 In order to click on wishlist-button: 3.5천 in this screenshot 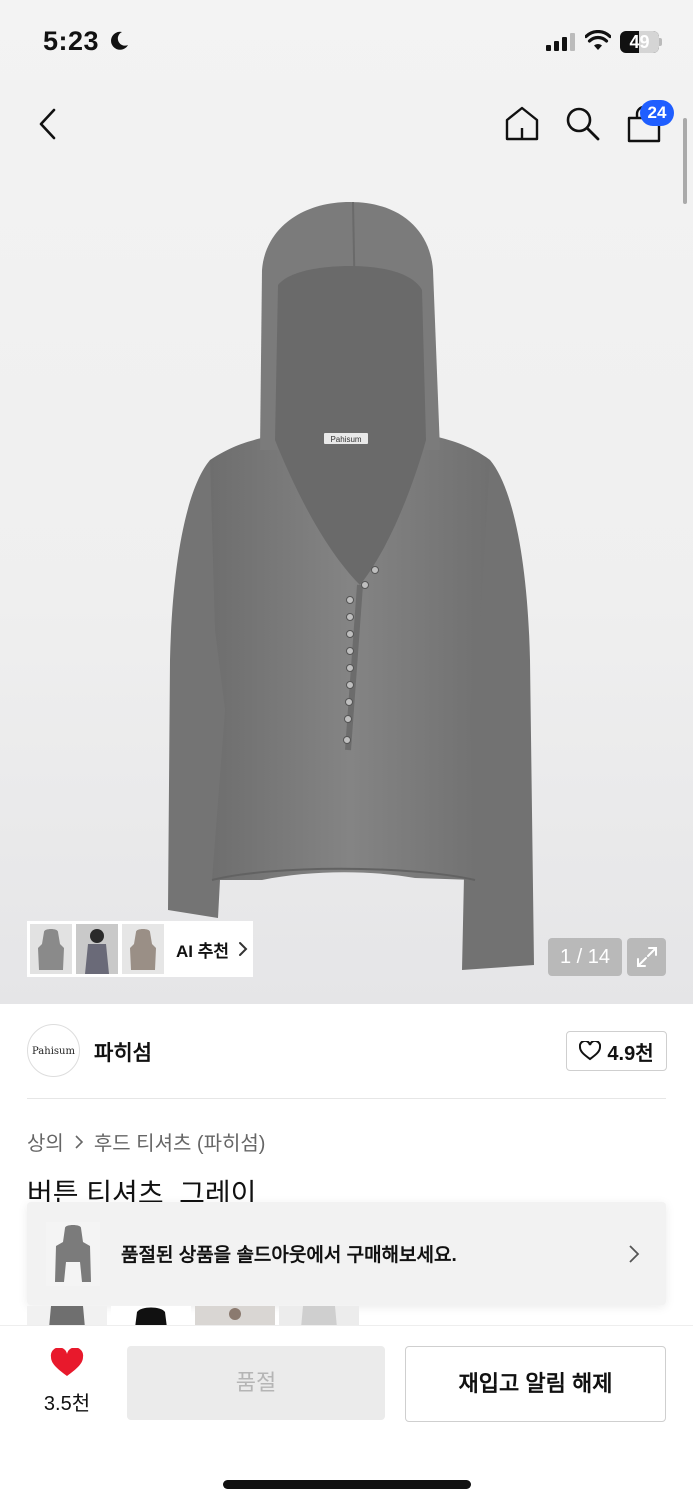, I will do `click(67, 1382)`.